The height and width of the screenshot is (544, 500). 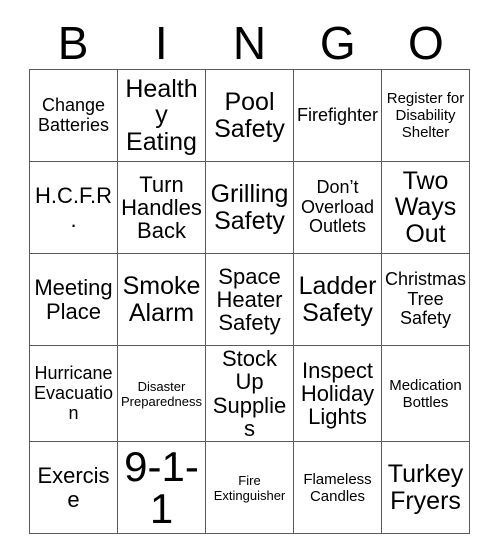 I want to click on bingo-header-row: B I N G O, so click(x=249, y=43).